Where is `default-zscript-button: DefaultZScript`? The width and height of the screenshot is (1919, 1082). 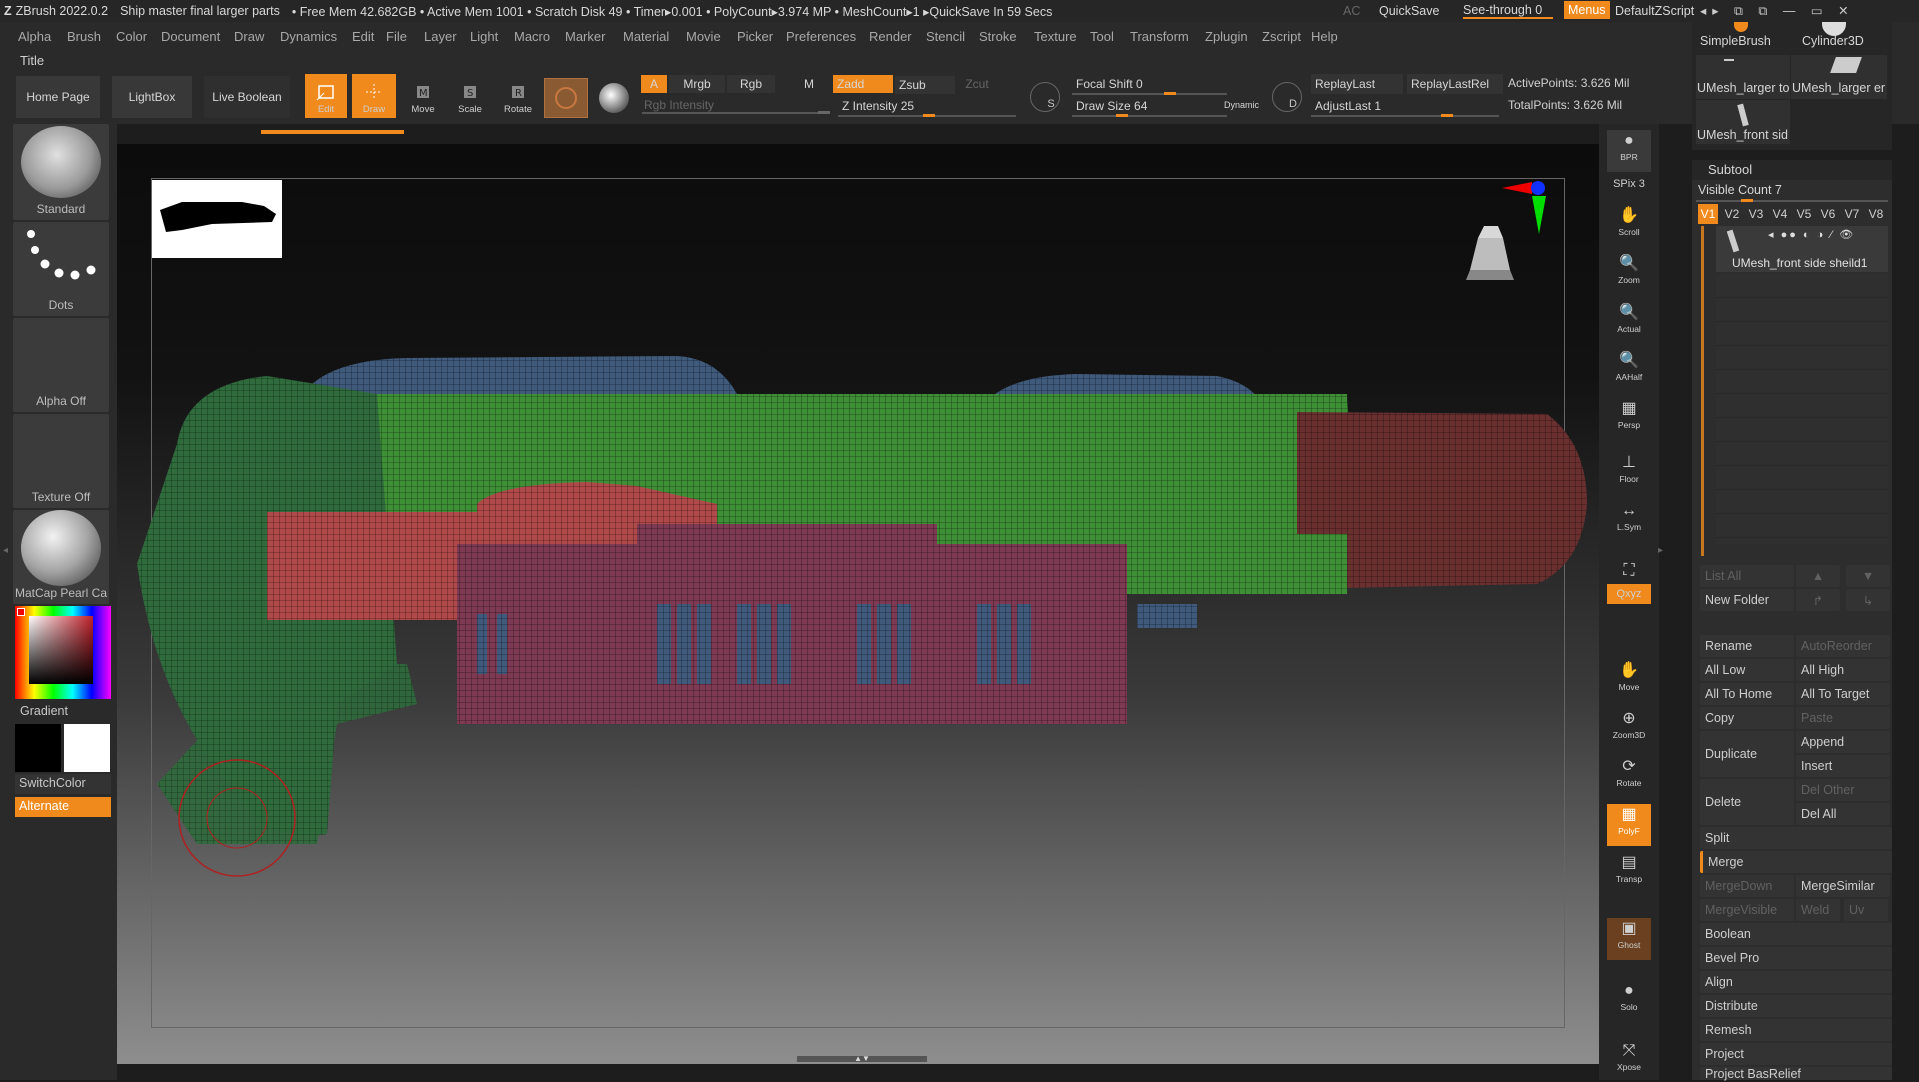
default-zscript-button: DefaultZScript is located at coordinates (1654, 11).